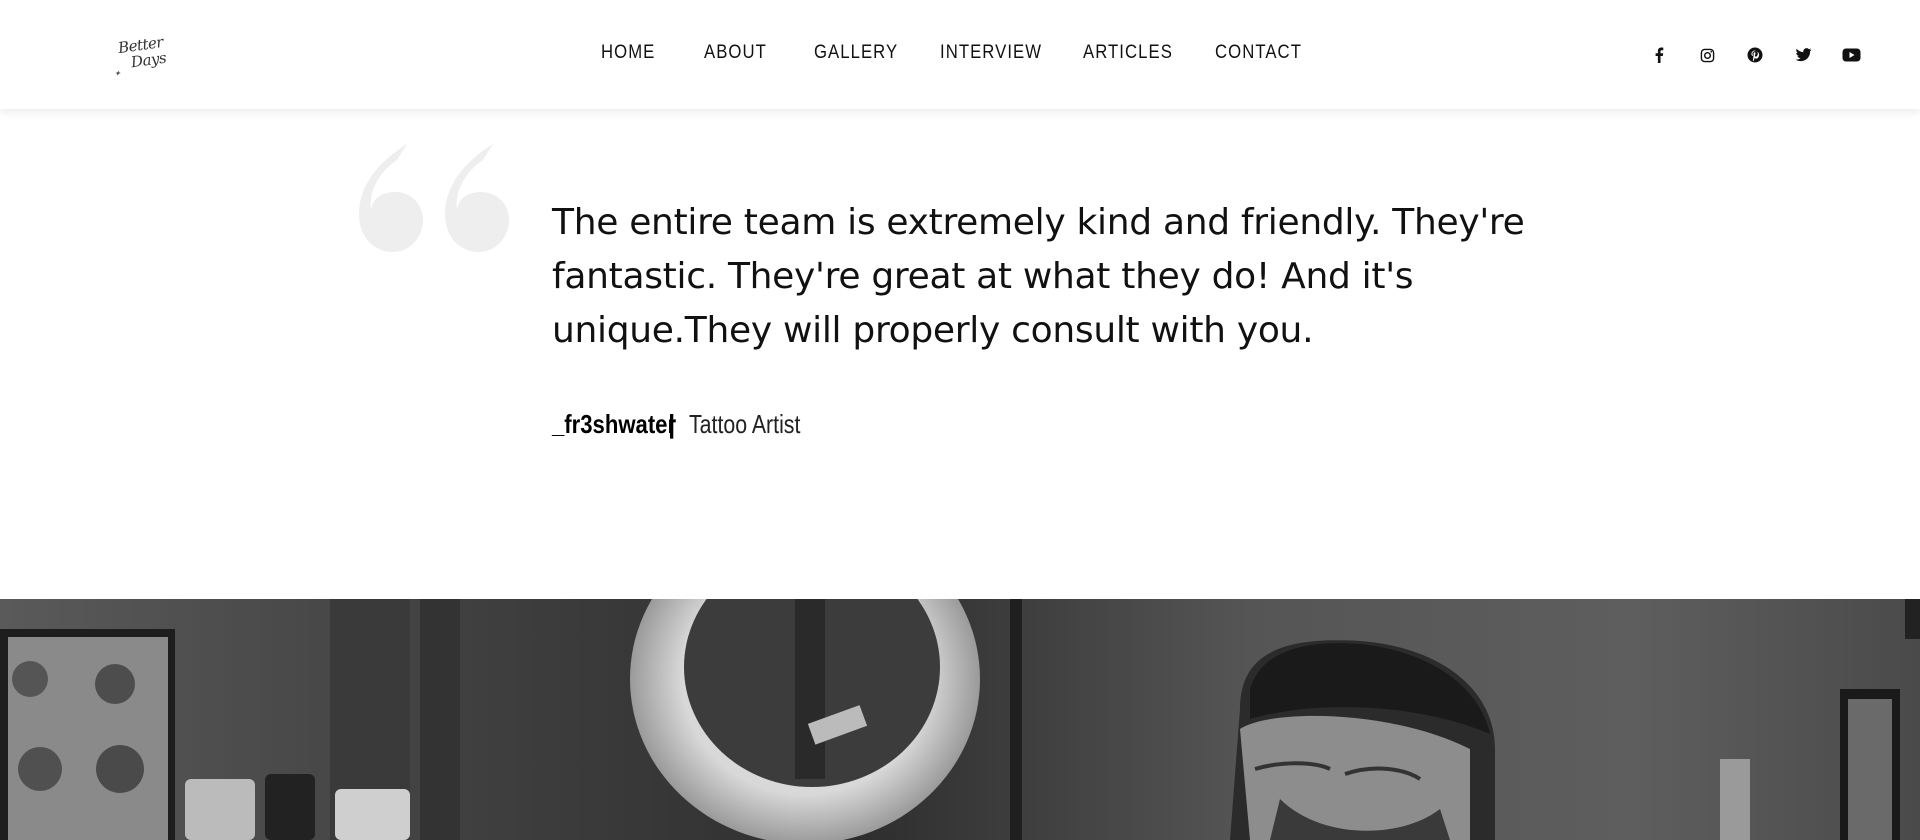  Describe the element at coordinates (1851, 55) in the screenshot. I see `youtube-icon` at that location.